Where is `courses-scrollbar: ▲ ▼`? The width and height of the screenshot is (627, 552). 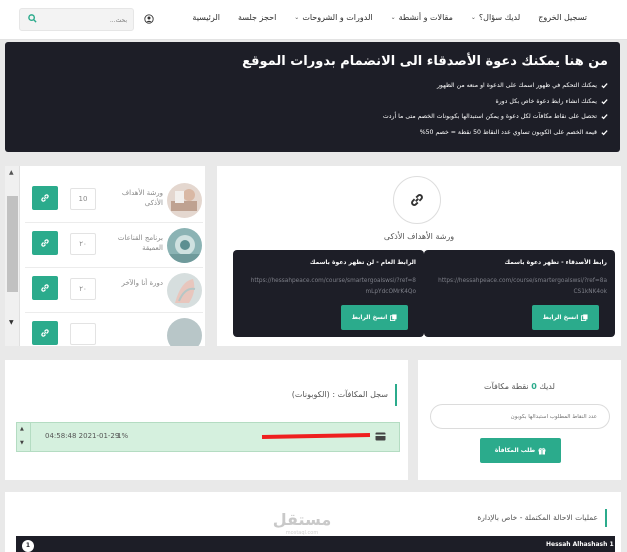 courses-scrollbar: ▲ ▼ is located at coordinates (12, 256).